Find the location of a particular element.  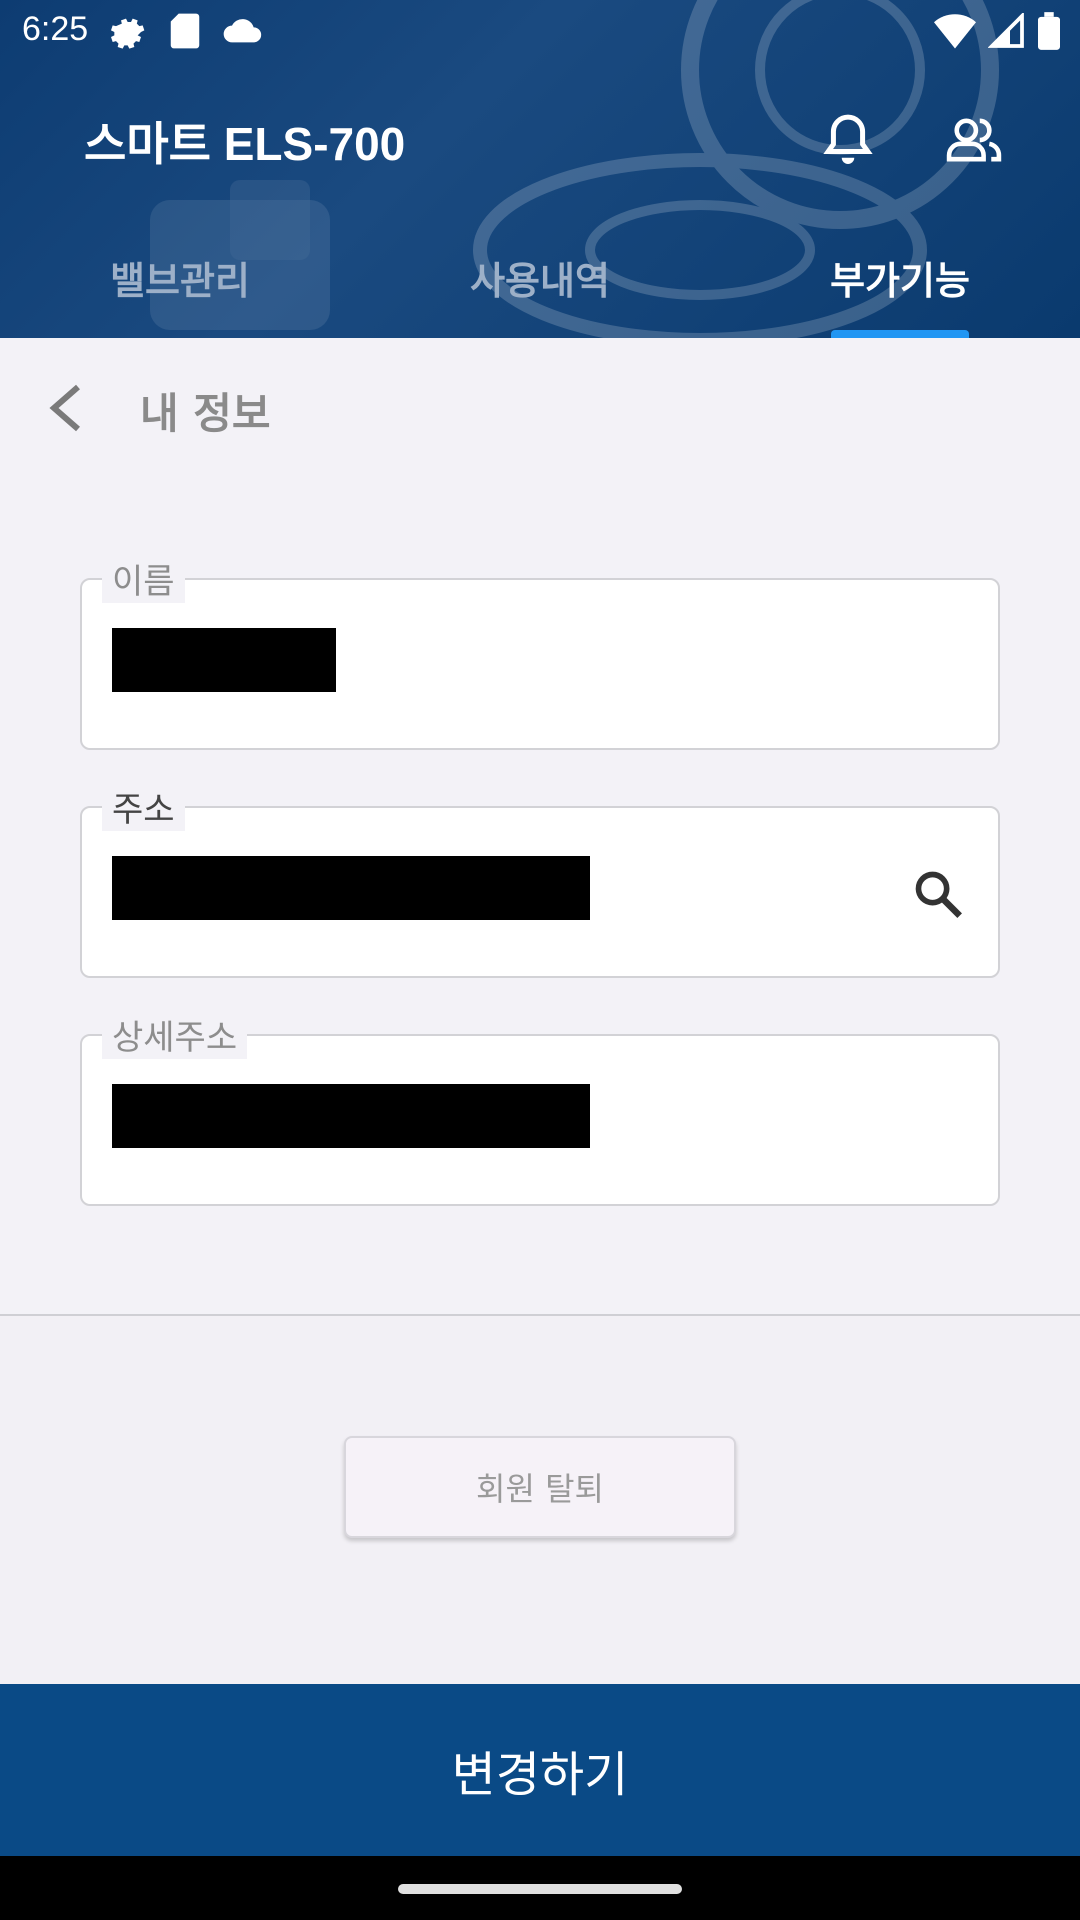

notification-button is located at coordinates (848, 140).